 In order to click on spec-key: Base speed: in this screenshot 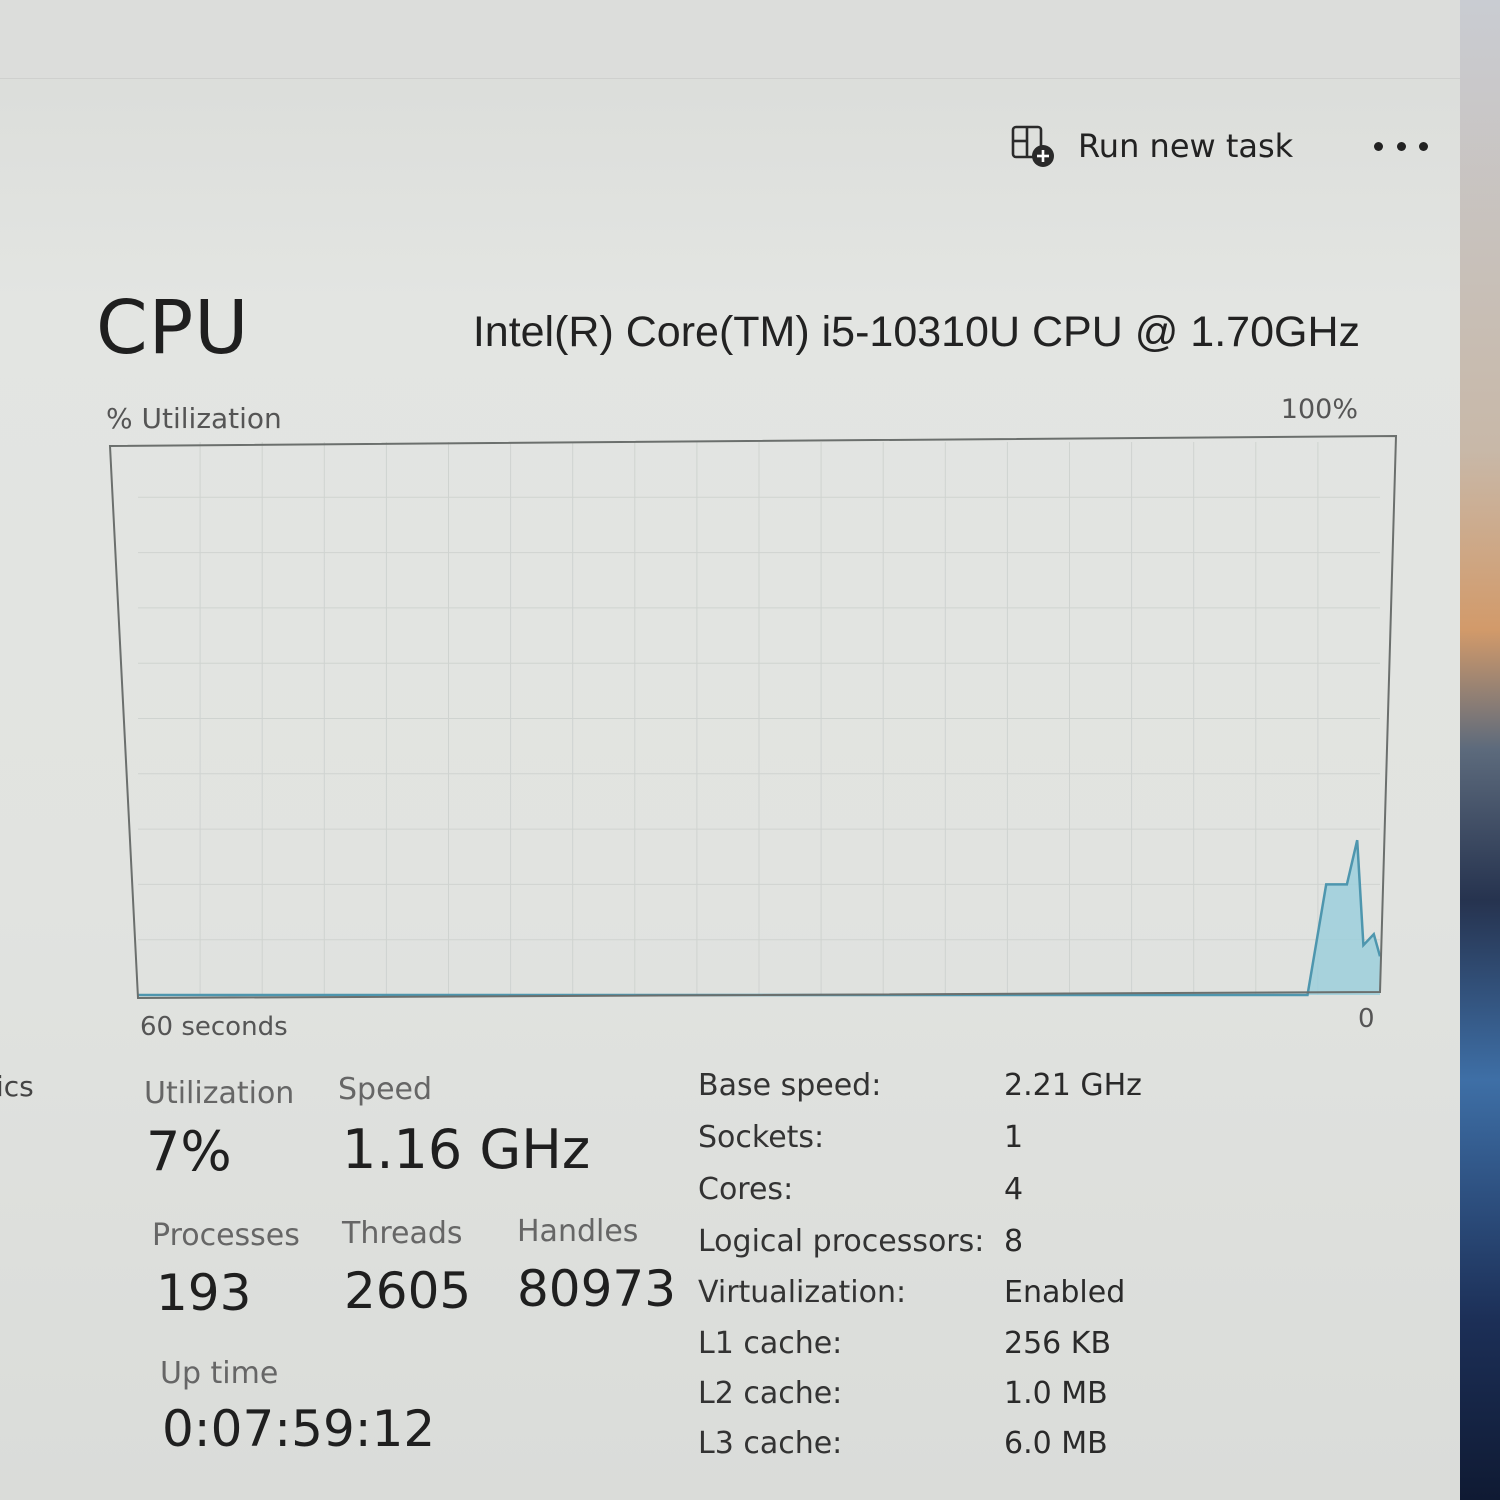, I will do `click(790, 1085)`.